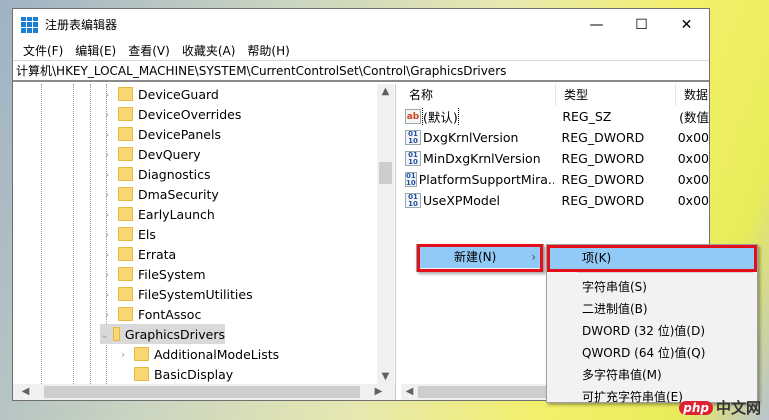 The width and height of the screenshot is (769, 420). Describe the element at coordinates (361, 50) in the screenshot. I see `menu-bar: 文件(F) 编辑(E) 查看(V) 收藏夹(A) 帮助(H)` at that location.